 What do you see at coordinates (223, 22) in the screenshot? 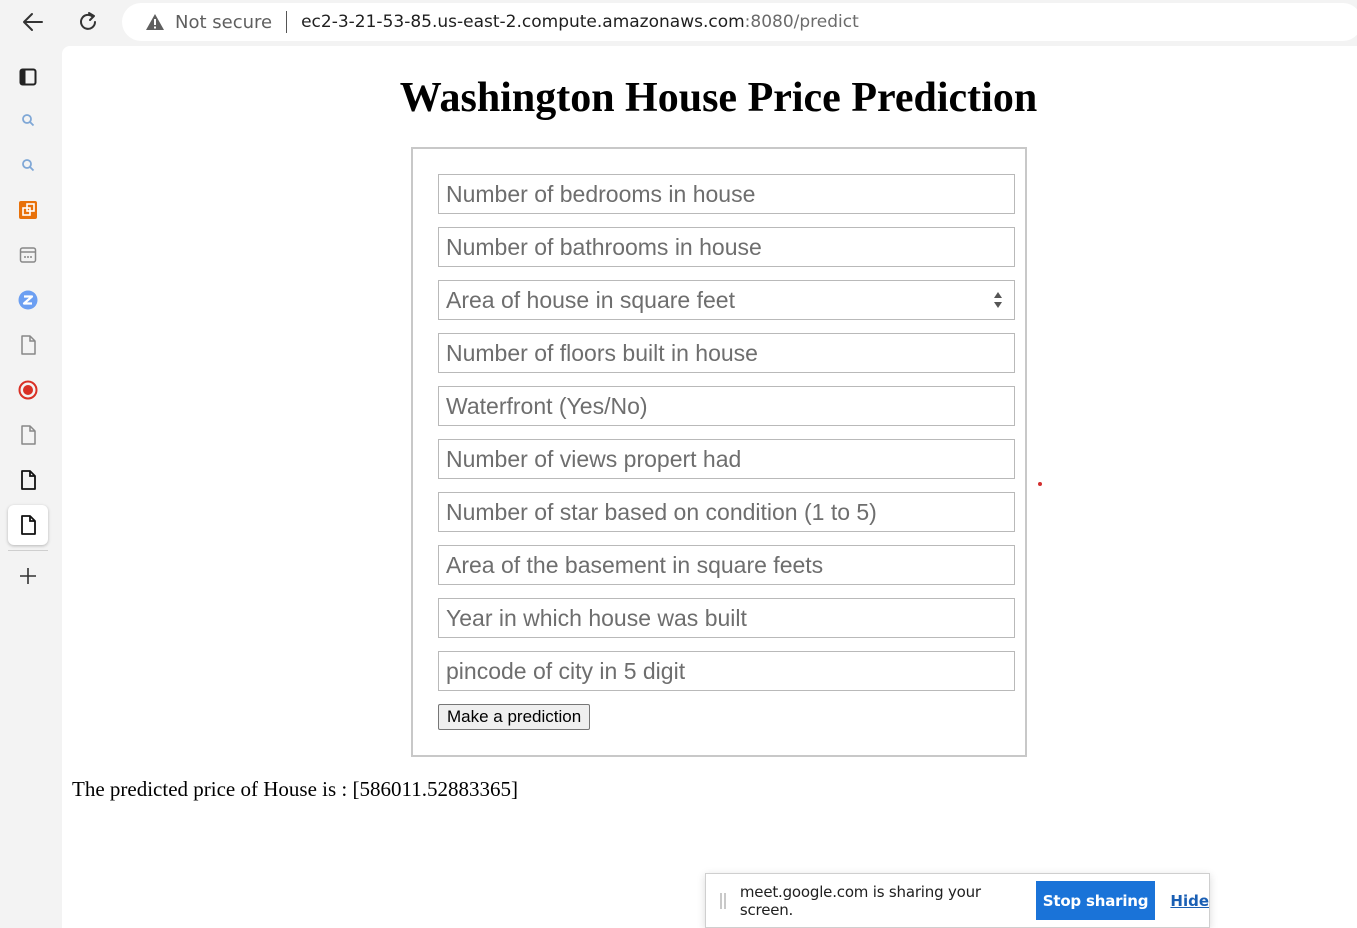
I see `not-secure-label: Not secure` at bounding box center [223, 22].